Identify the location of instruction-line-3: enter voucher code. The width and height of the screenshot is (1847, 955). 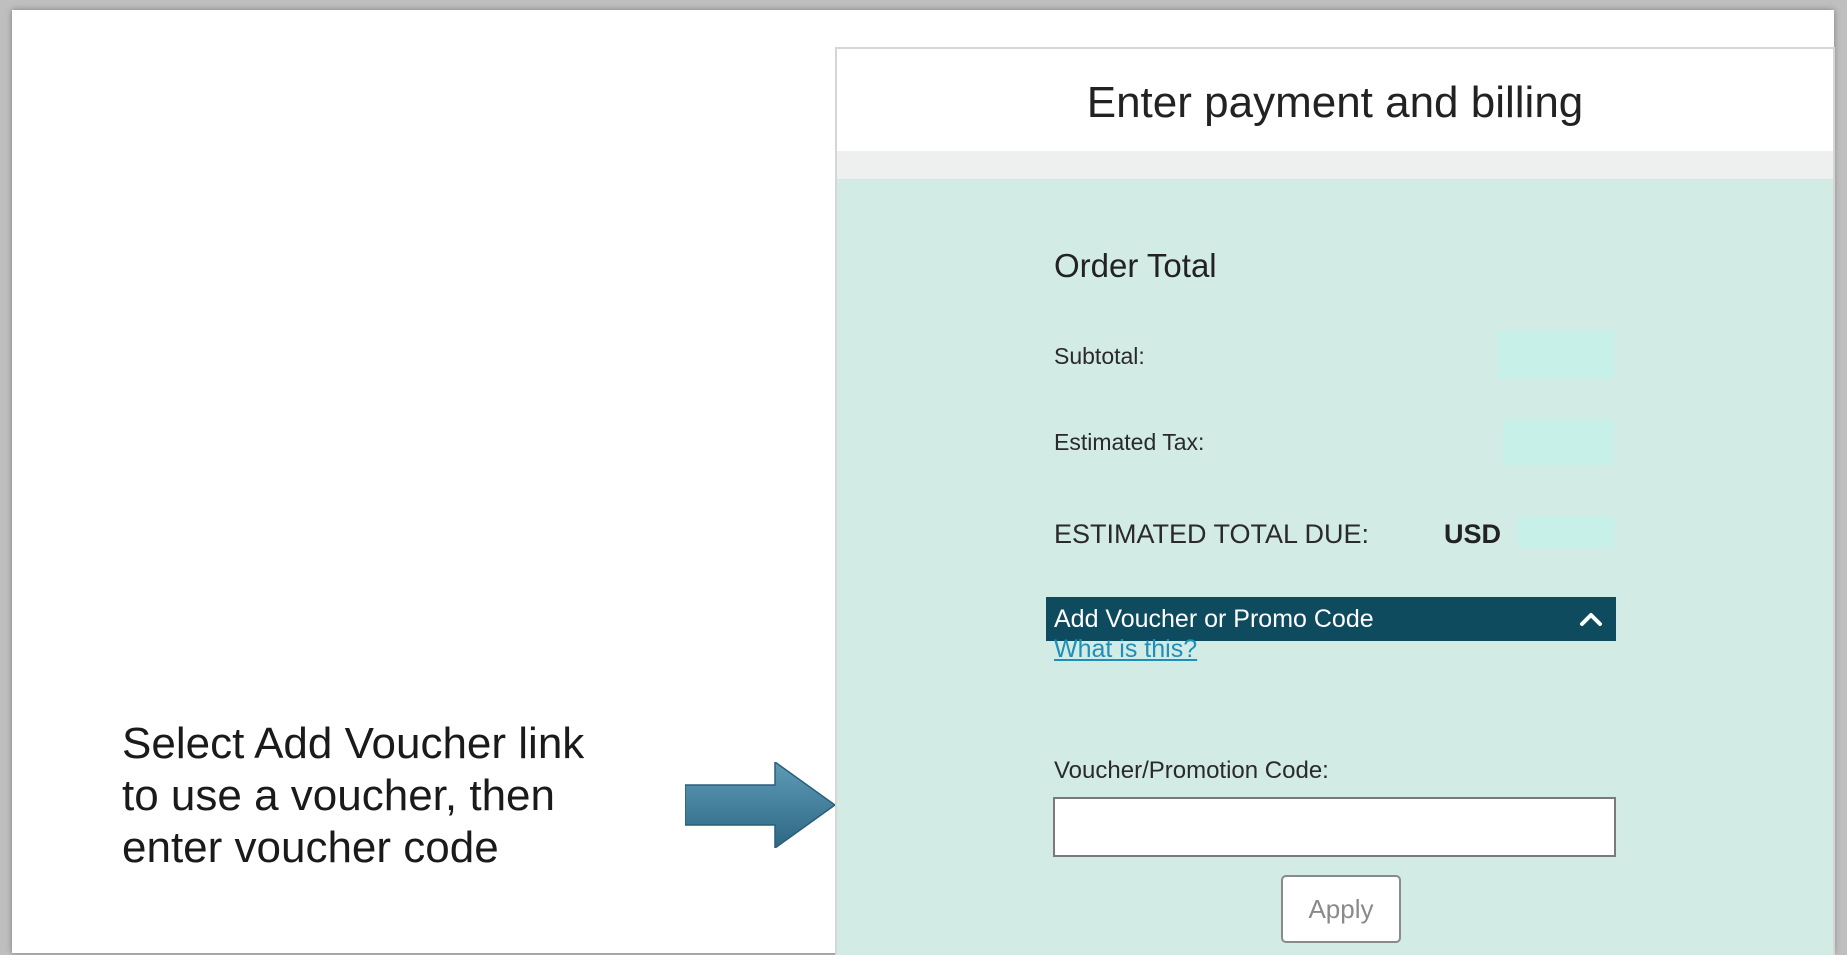
(310, 847).